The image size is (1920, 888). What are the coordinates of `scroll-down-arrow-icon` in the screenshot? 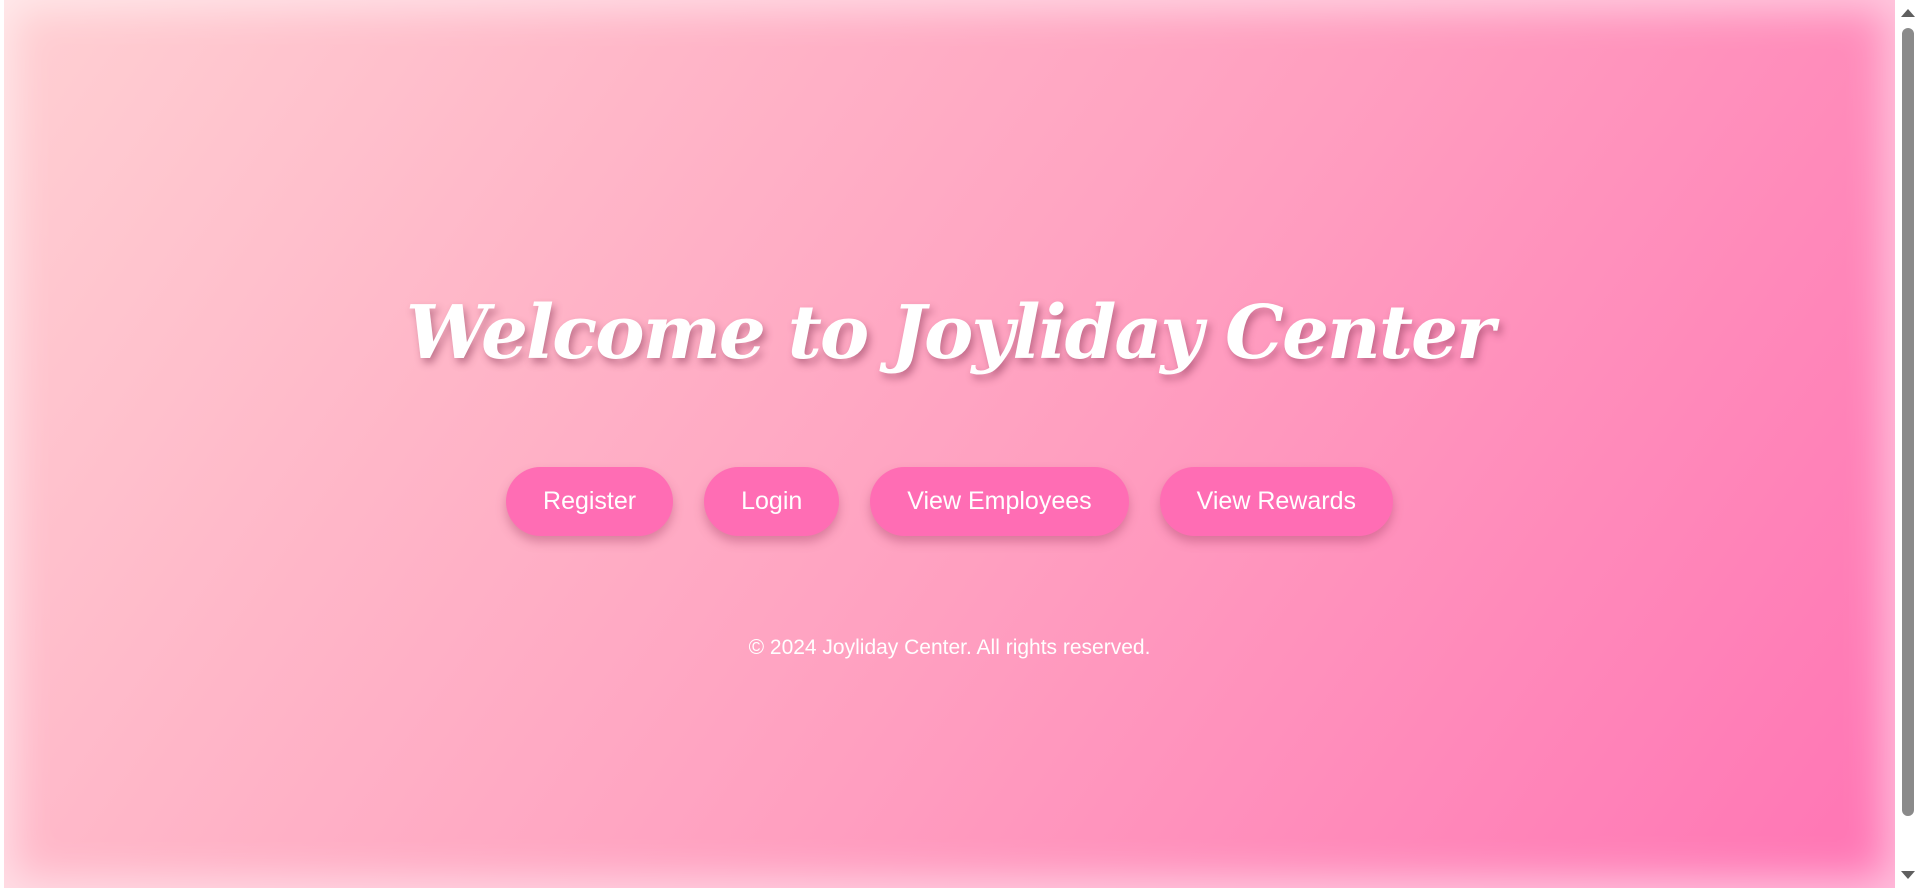 It's located at (1908, 875).